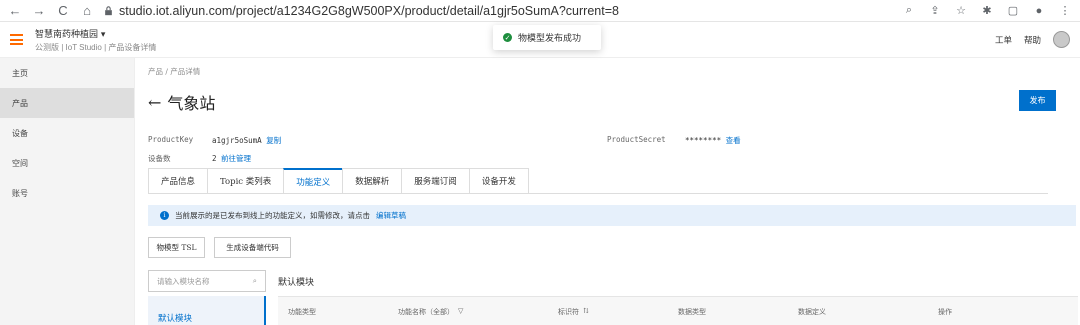 The image size is (1080, 325). What do you see at coordinates (1065, 11) in the screenshot?
I see `menu-dots-icon: ⋮` at bounding box center [1065, 11].